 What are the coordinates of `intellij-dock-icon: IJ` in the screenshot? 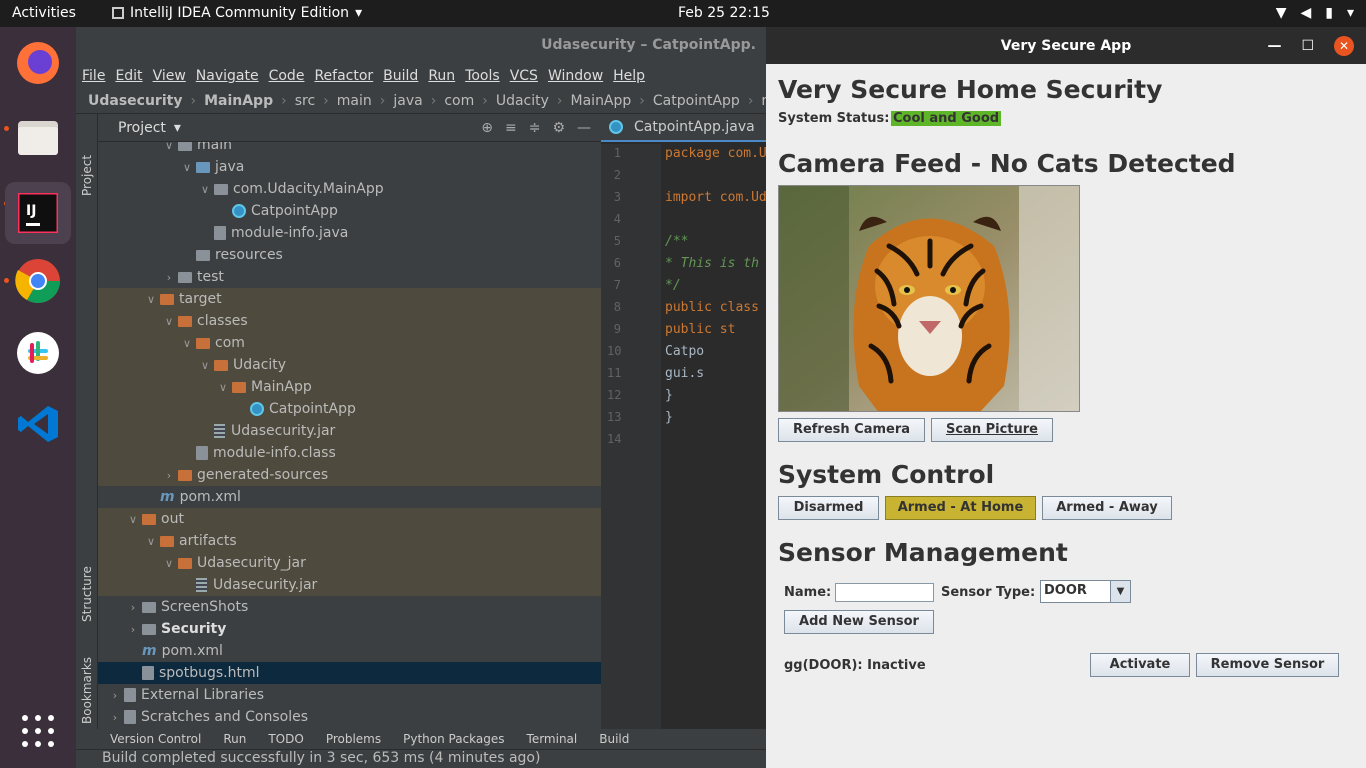 It's located at (38, 213).